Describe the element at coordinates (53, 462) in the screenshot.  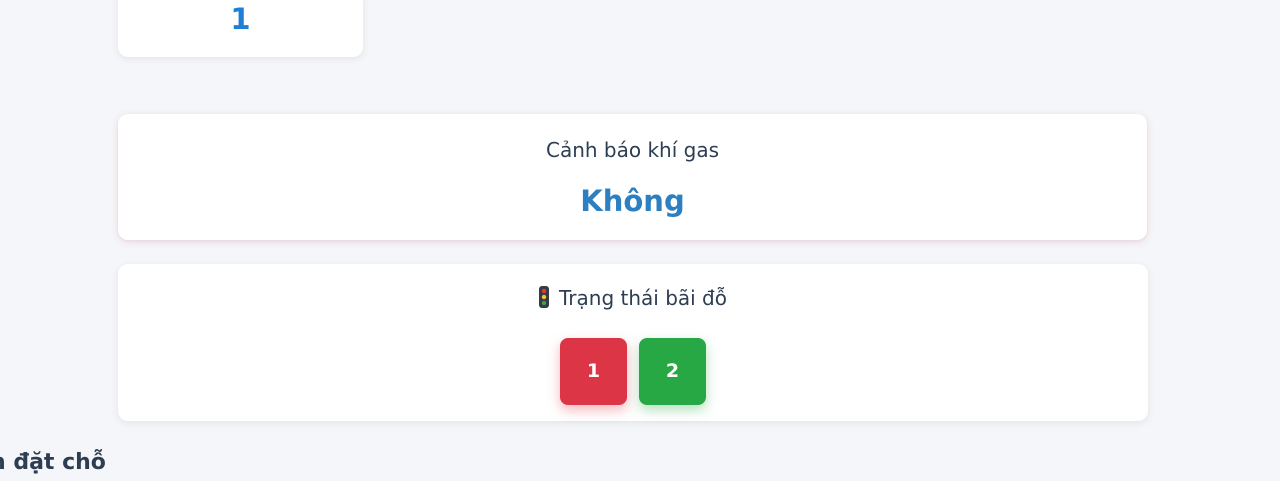
I see `booking-section-heading: n đặt chỗ` at that location.